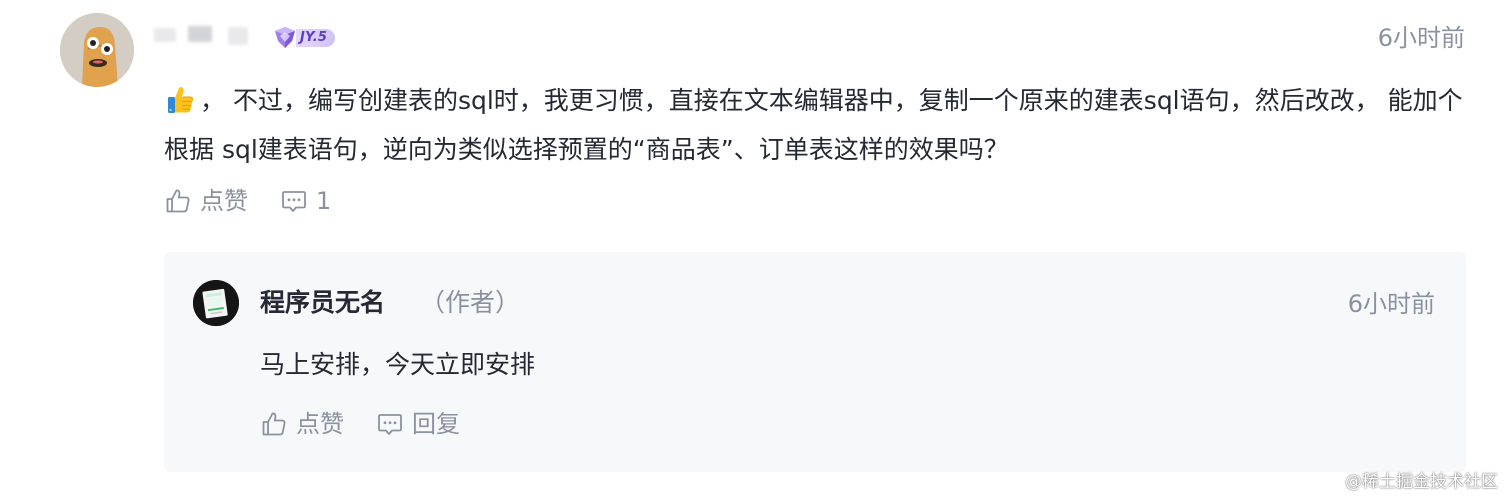 The width and height of the screenshot is (1512, 500). Describe the element at coordinates (398, 364) in the screenshot. I see `reply-text: 马上安排，今天立即安排` at that location.